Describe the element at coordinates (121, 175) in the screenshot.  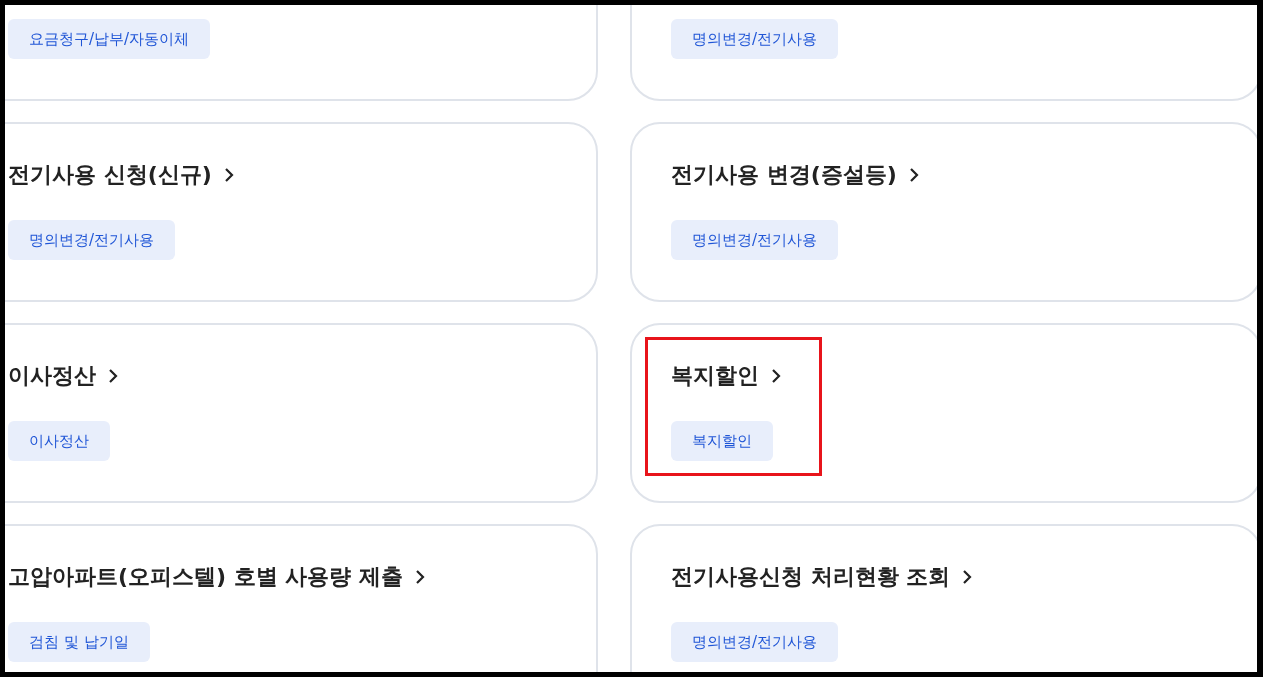
I see `card-title-link: 전기사용 신청(신규)` at that location.